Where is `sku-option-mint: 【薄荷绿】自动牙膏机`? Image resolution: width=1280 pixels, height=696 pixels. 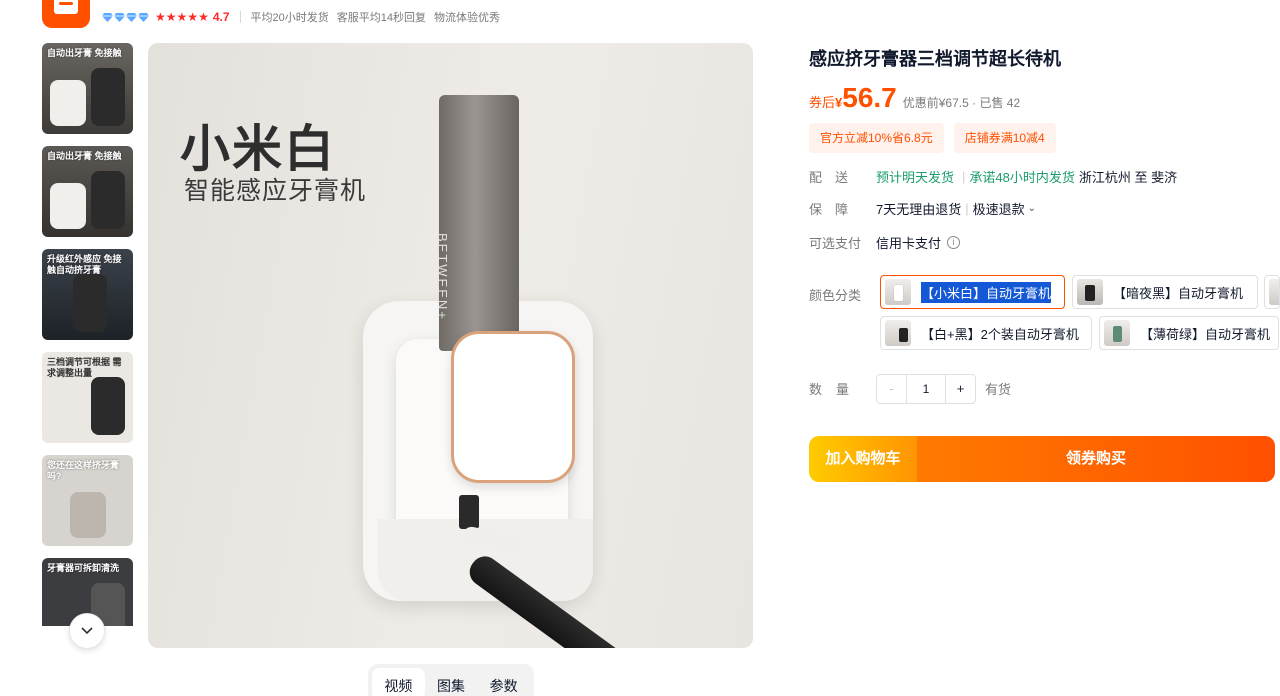 sku-option-mint: 【薄荷绿】自动牙膏机 is located at coordinates (1189, 333).